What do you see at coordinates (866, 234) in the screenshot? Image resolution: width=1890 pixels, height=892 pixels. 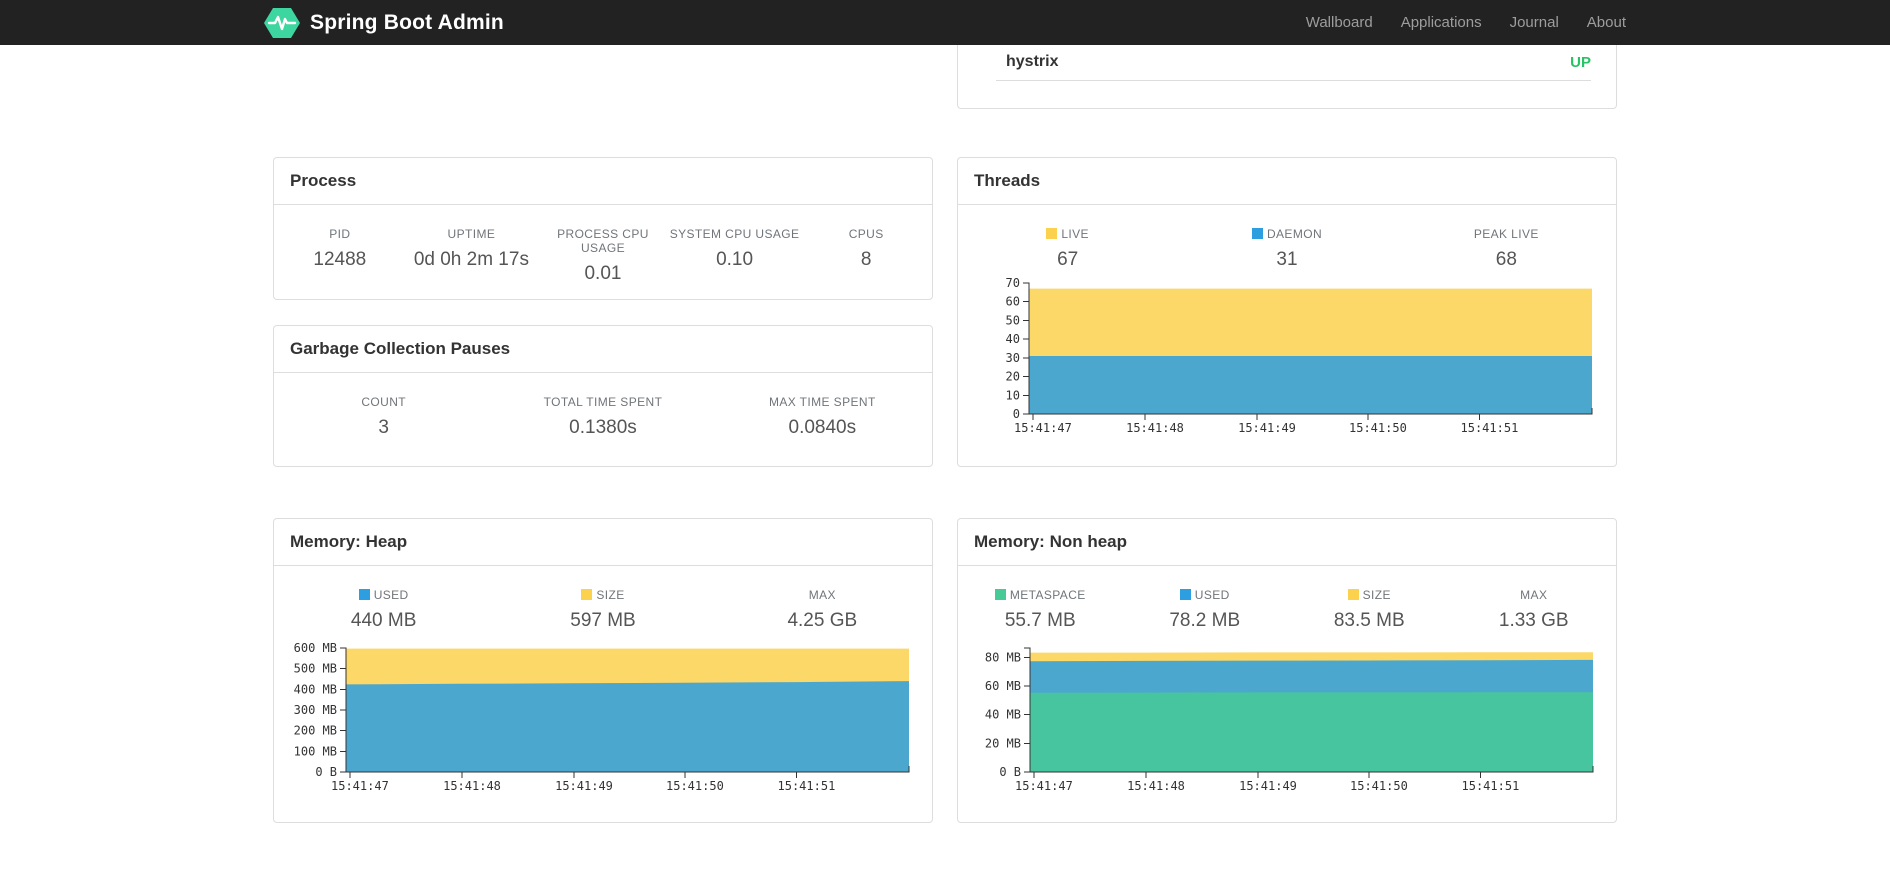 I see `stat-label-cpus: CPUS` at bounding box center [866, 234].